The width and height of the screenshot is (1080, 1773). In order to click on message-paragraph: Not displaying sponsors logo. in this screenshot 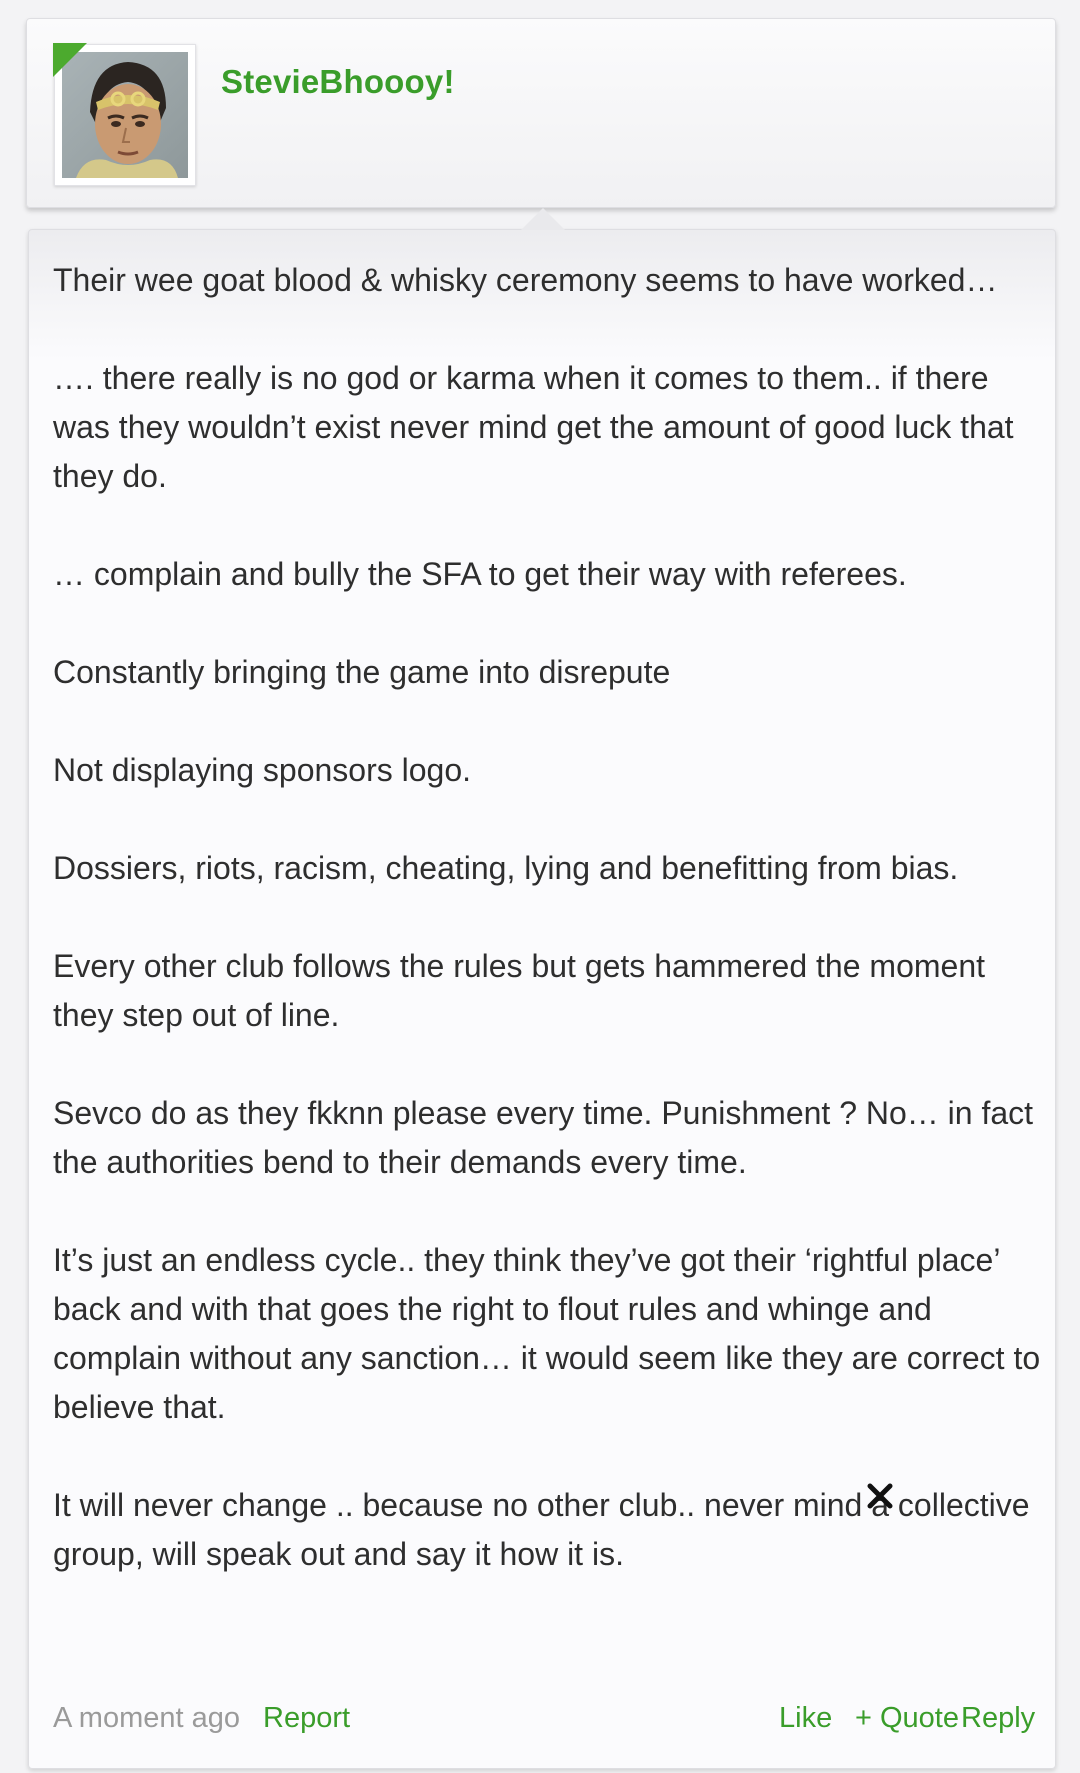, I will do `click(262, 770)`.